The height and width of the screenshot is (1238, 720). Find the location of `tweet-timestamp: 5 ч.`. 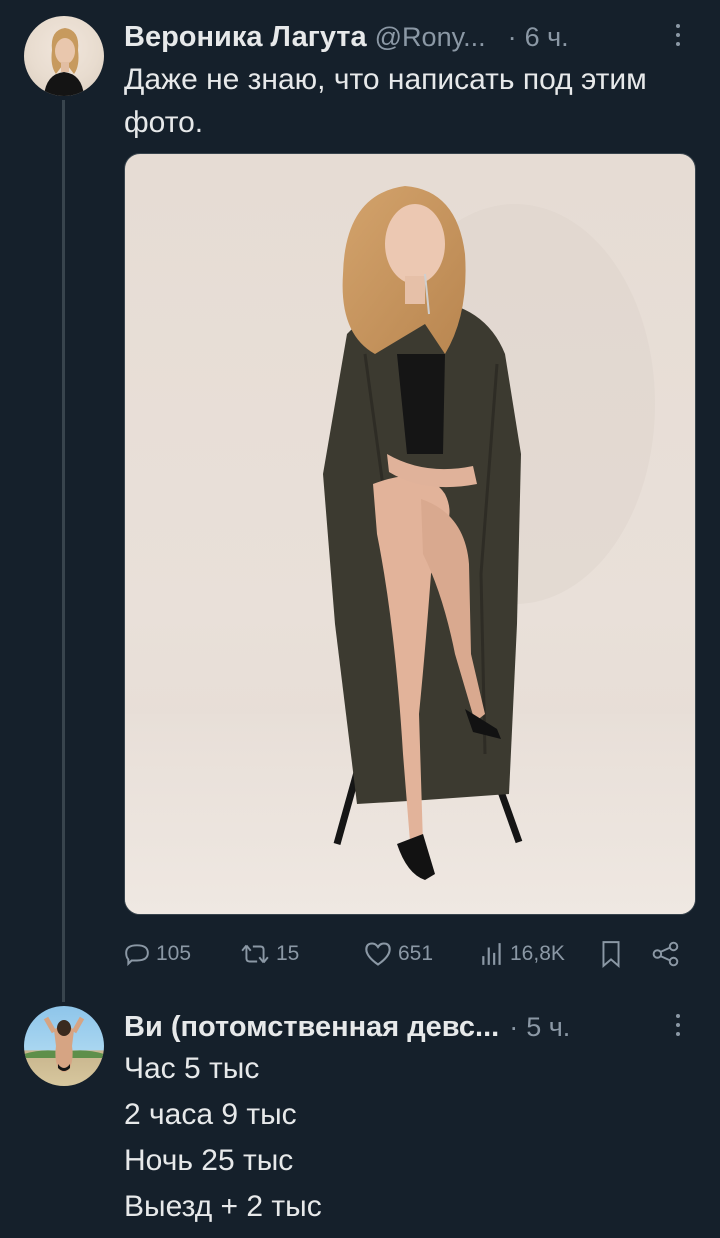

tweet-timestamp: 5 ч. is located at coordinates (548, 1027).